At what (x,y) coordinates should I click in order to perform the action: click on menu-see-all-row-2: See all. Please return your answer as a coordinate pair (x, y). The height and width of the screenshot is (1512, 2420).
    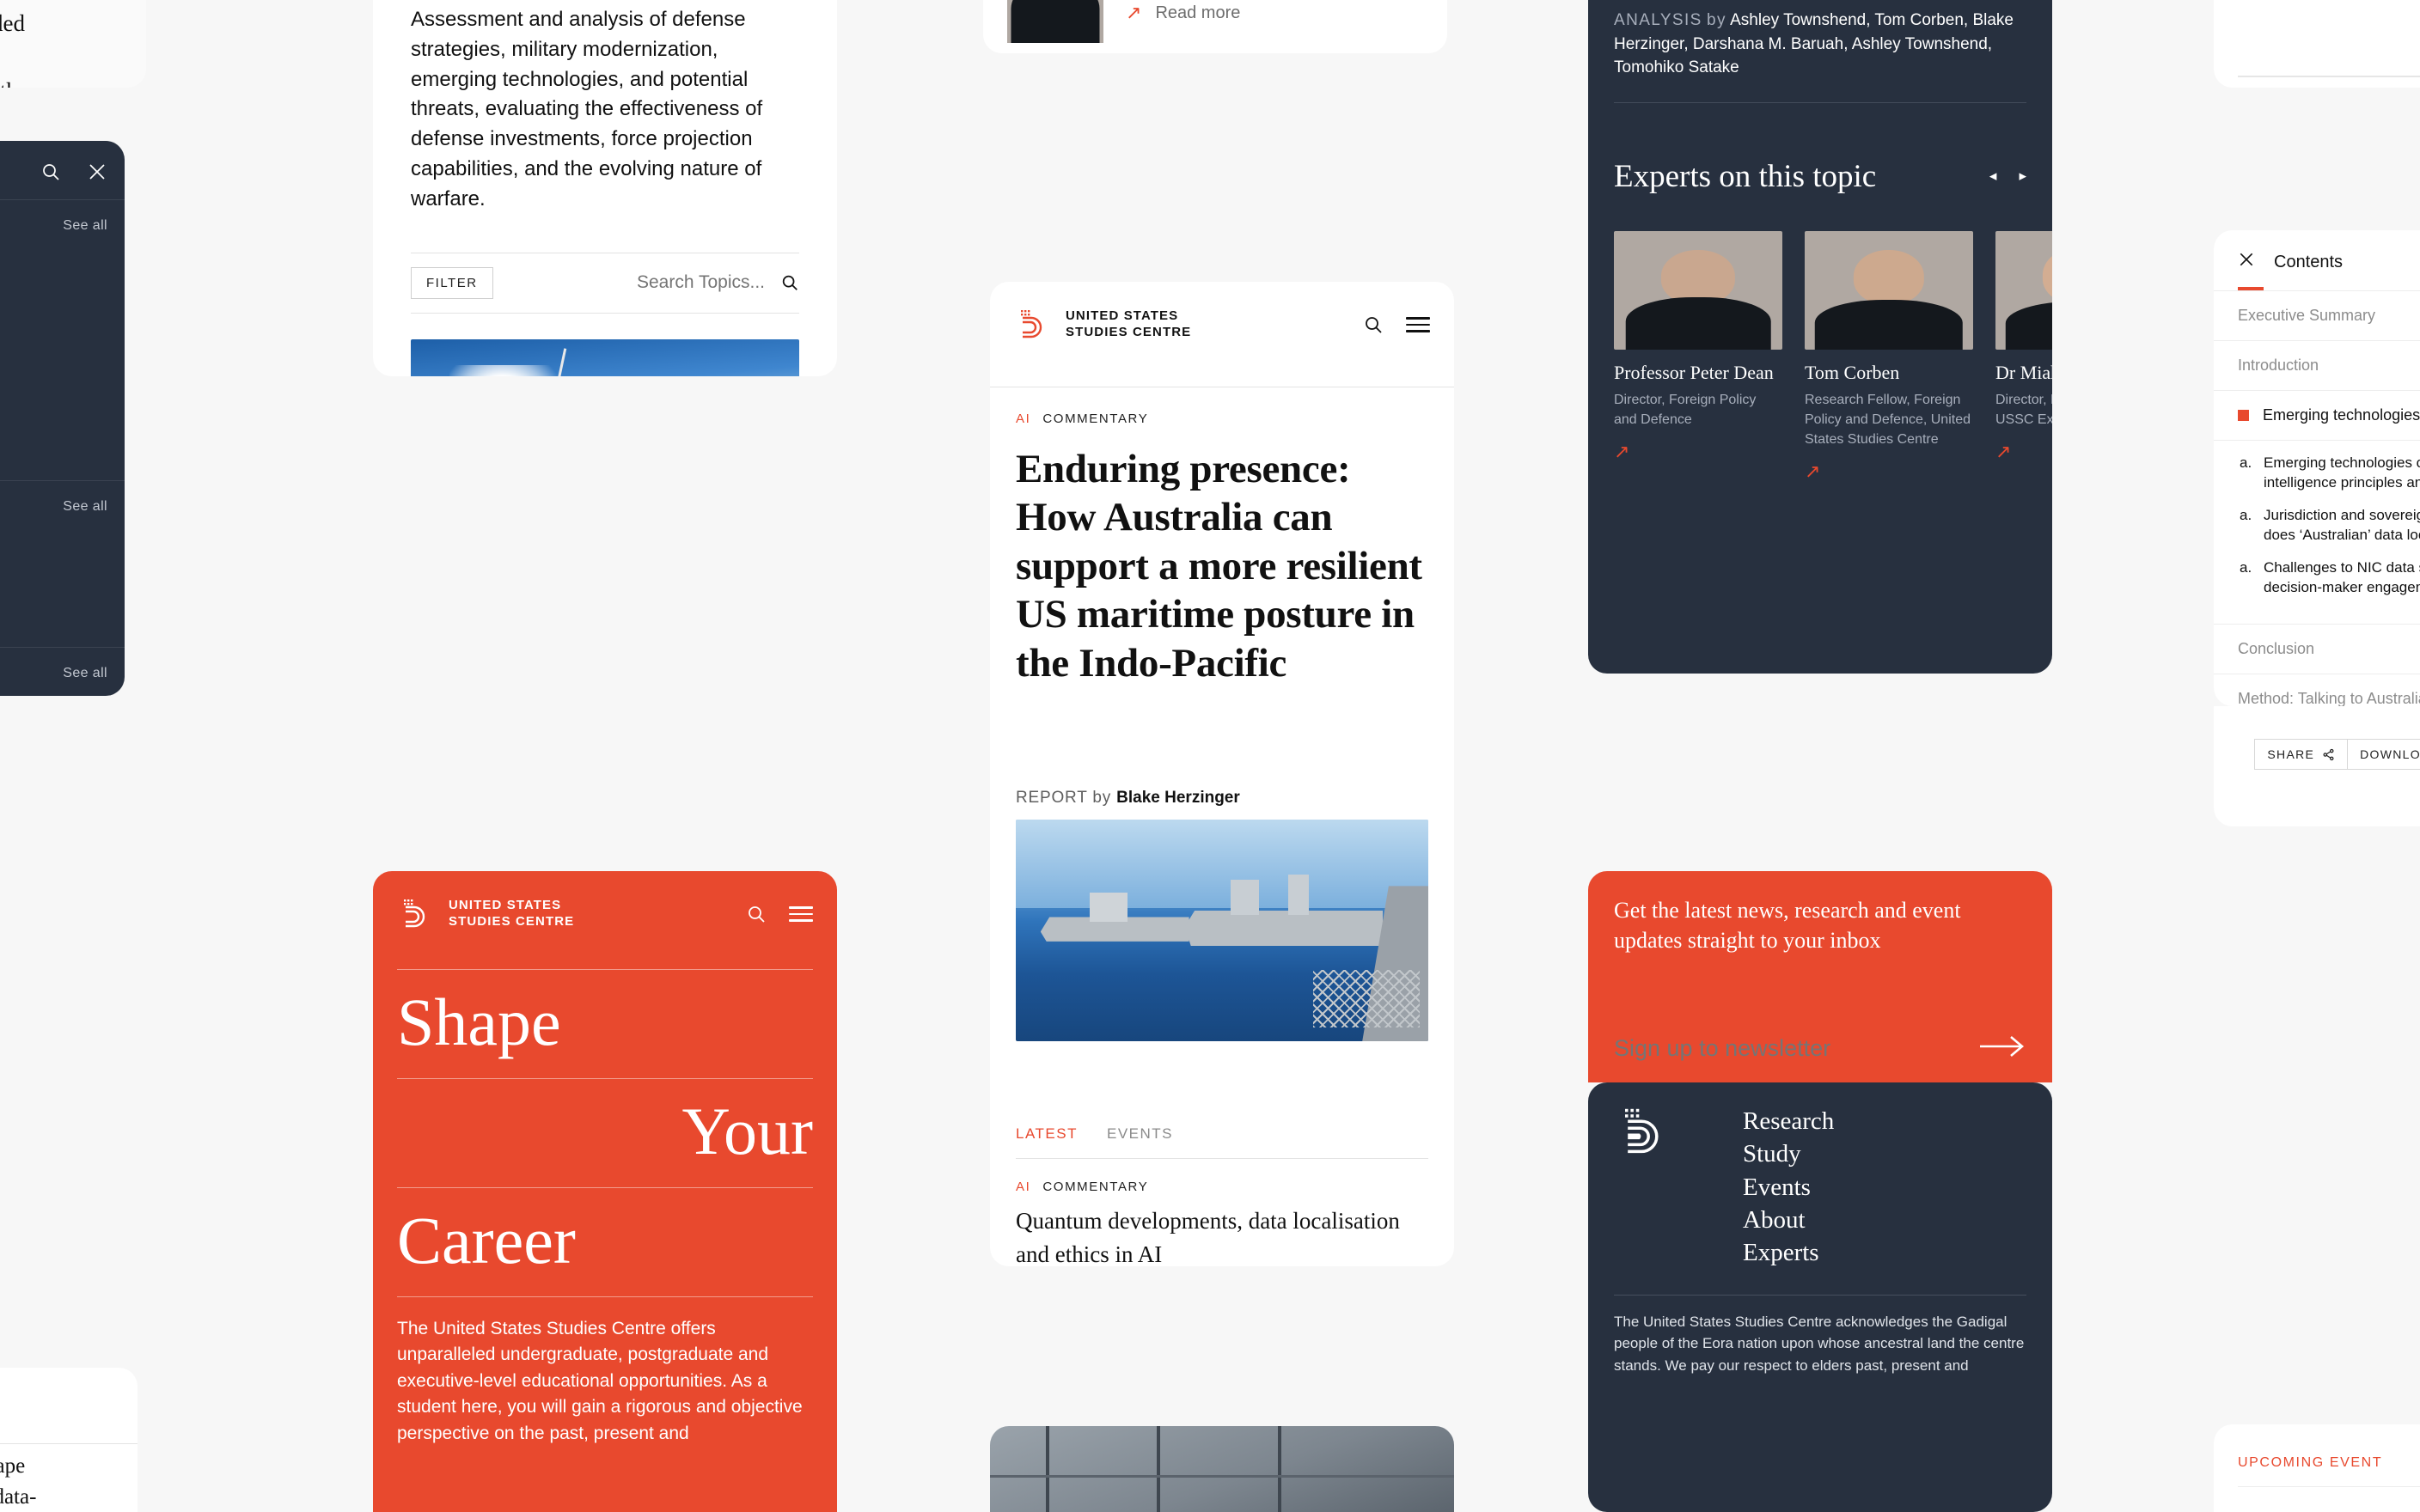
    Looking at the image, I should click on (62, 506).